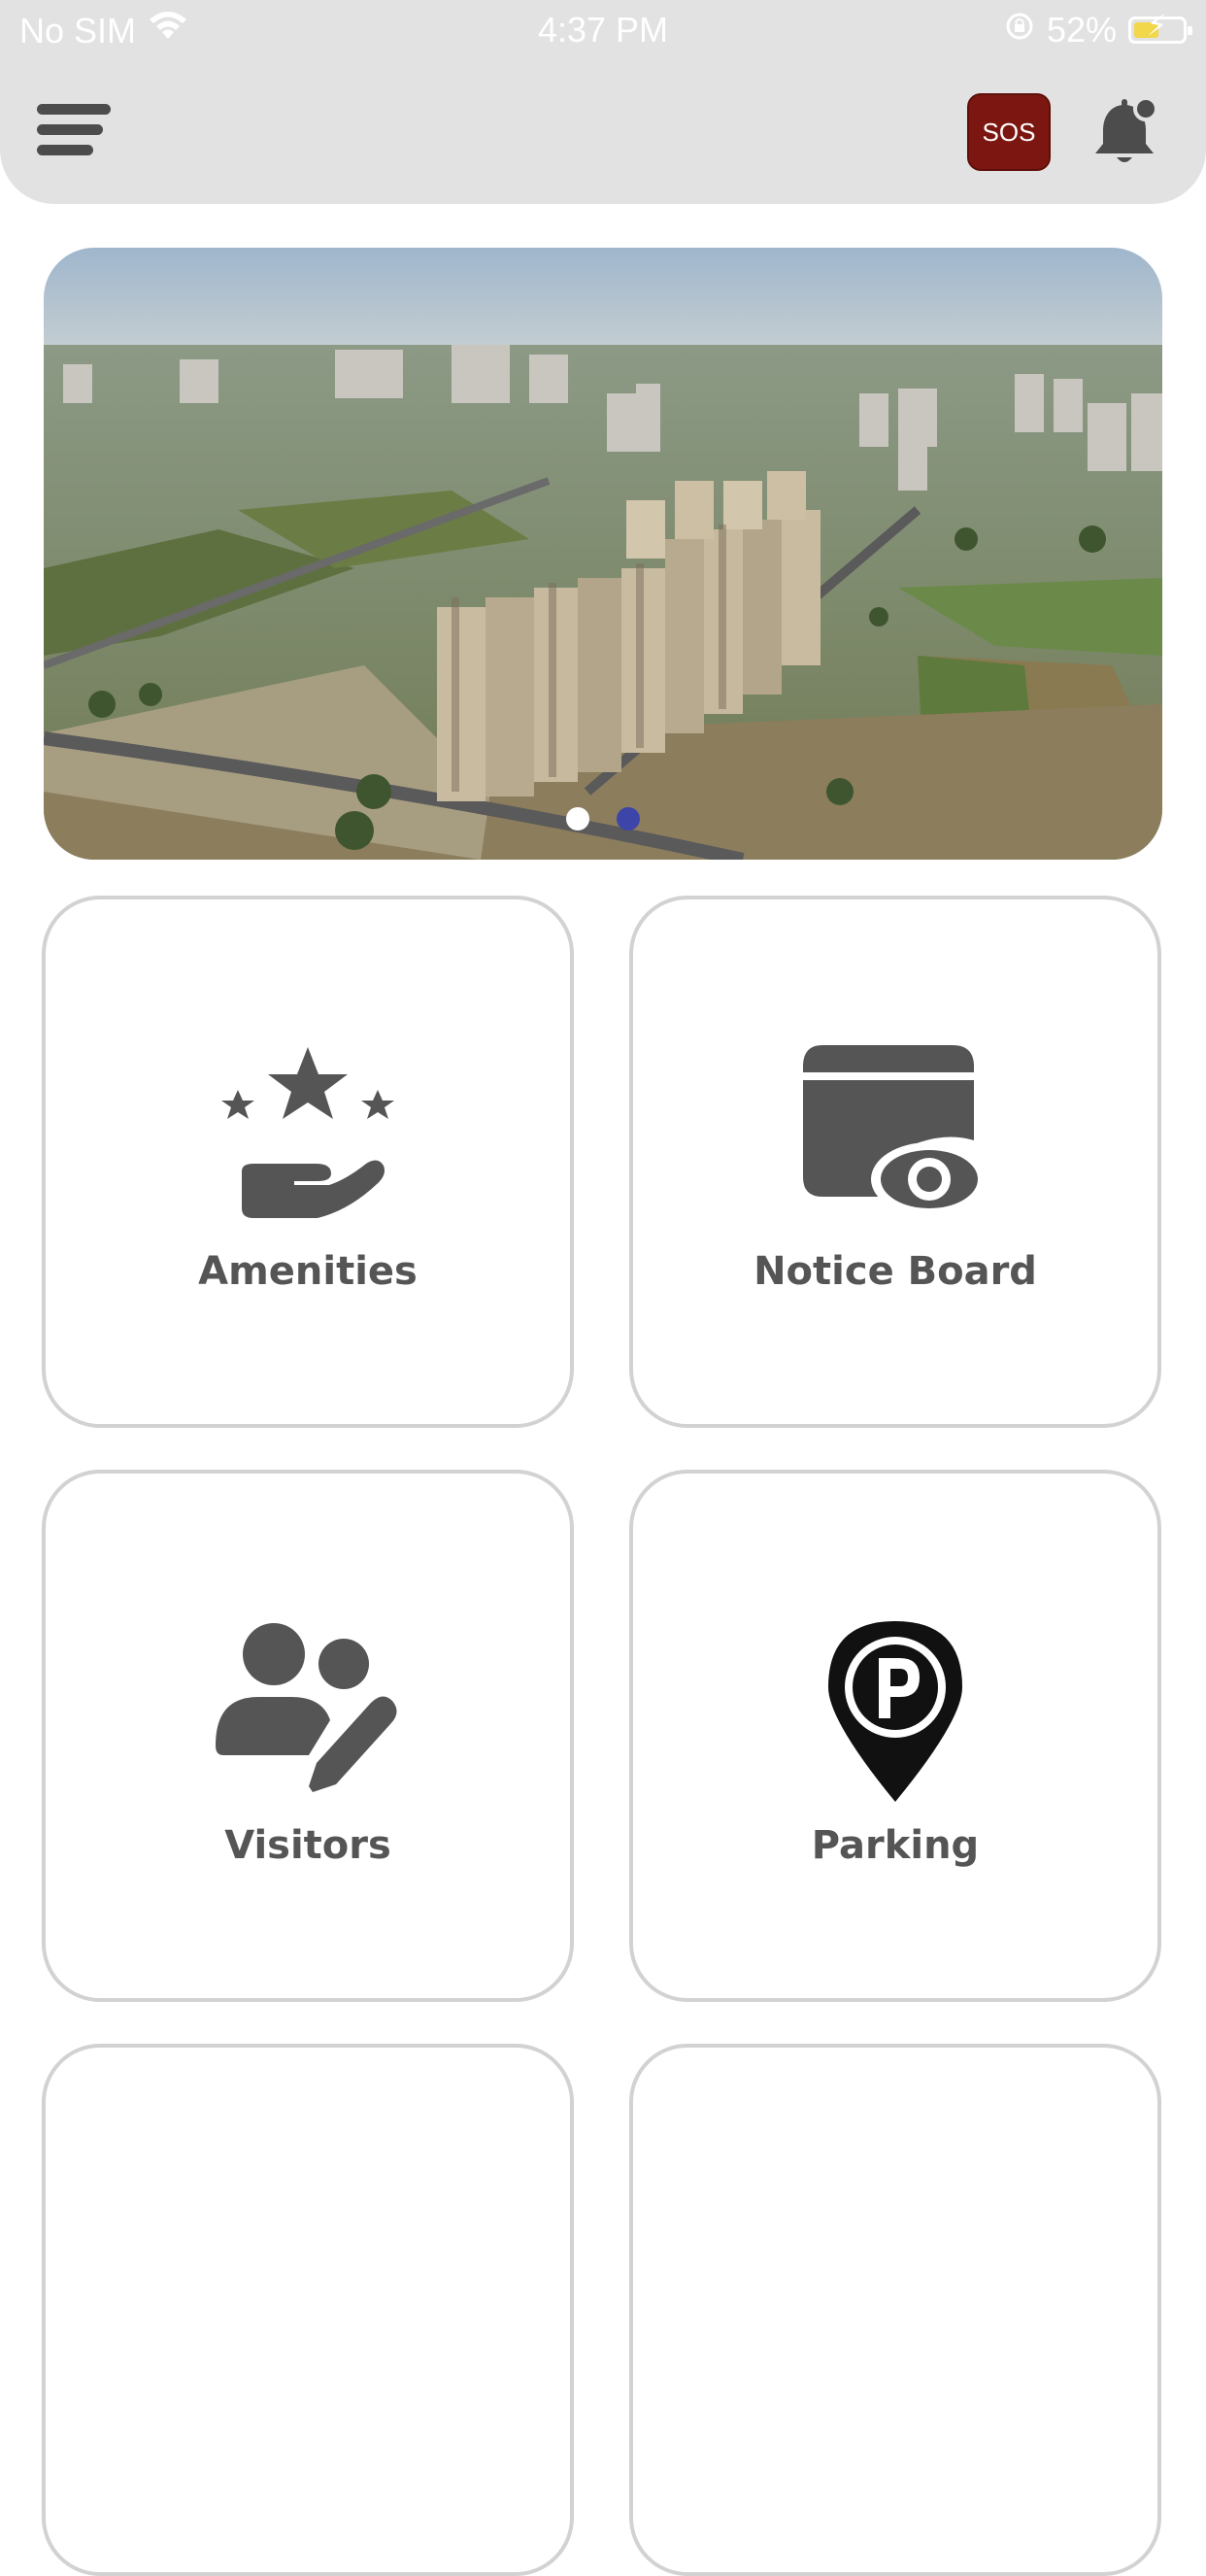 The height and width of the screenshot is (2576, 1206). Describe the element at coordinates (308, 1271) in the screenshot. I see `tile-label: Amenities` at that location.